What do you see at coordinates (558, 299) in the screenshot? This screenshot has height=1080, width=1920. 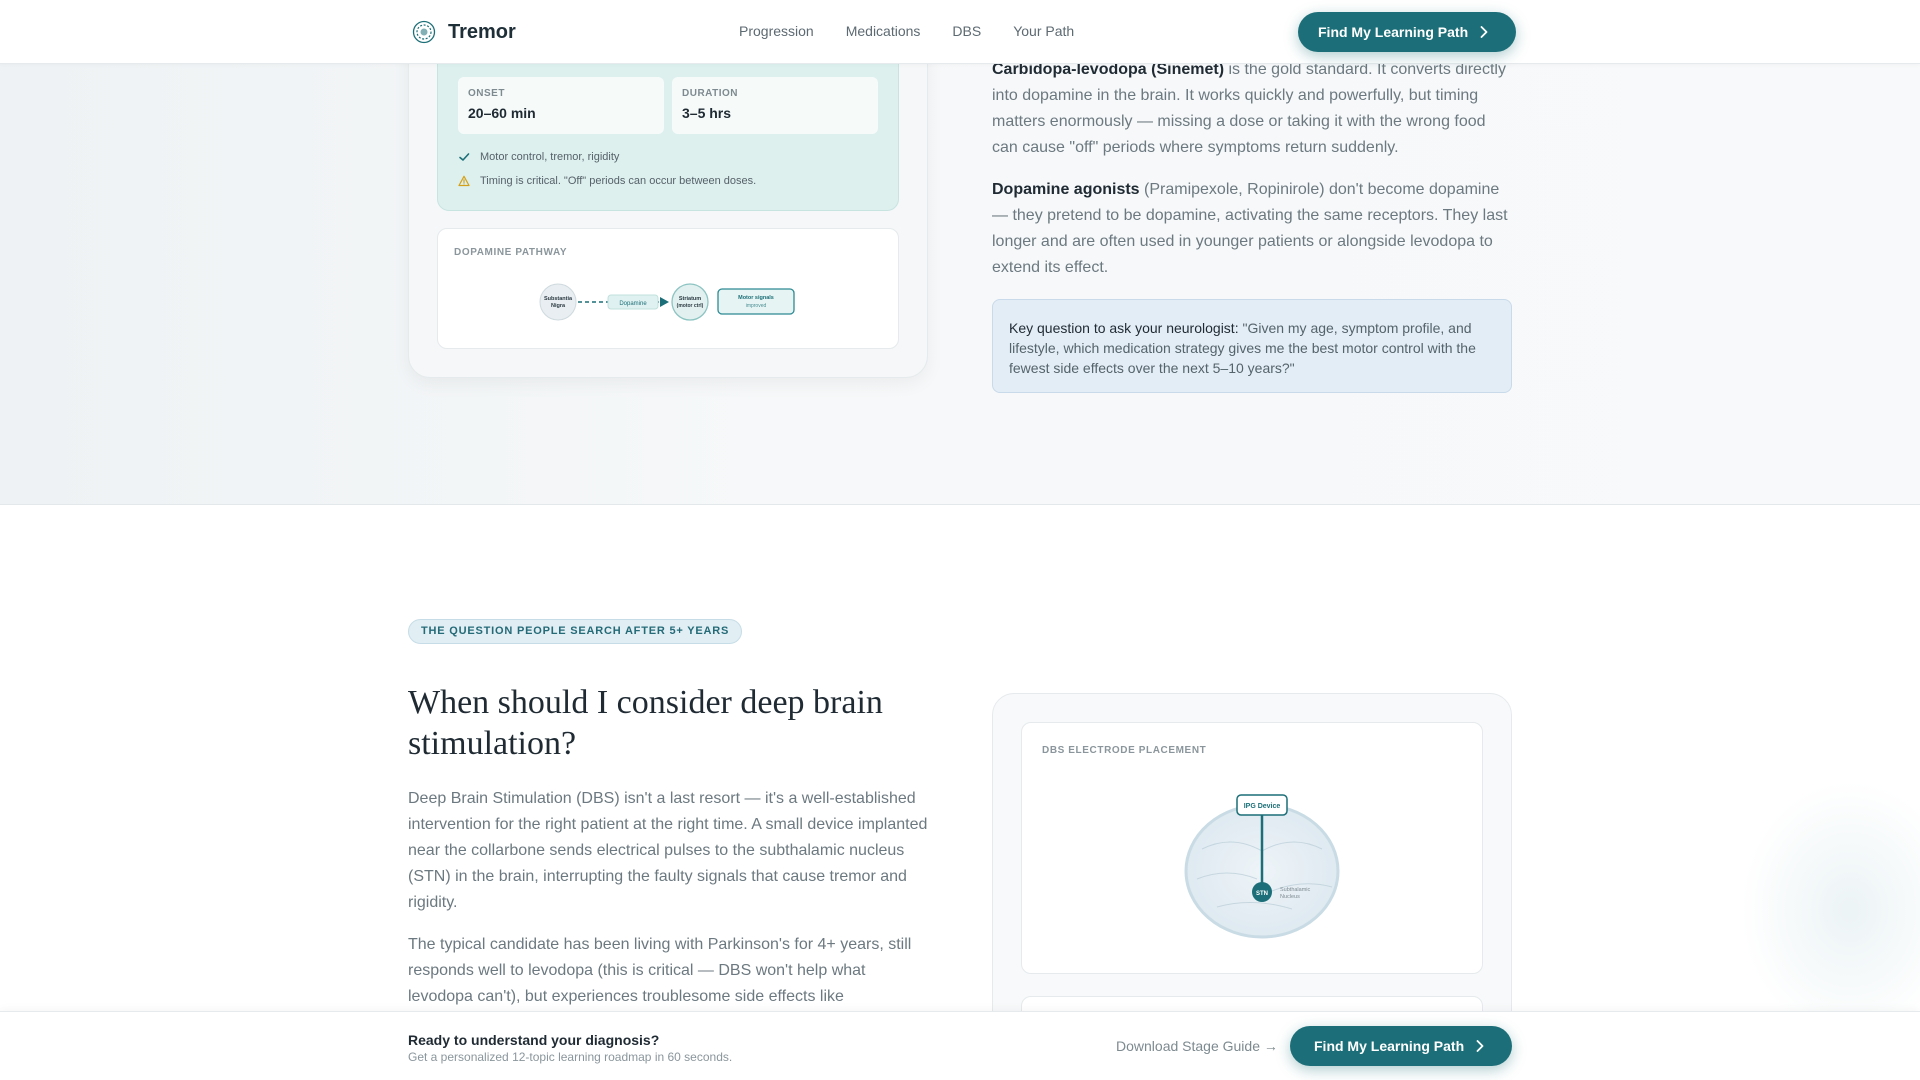 I see `node-substantia-nigra-line1: Substantia` at bounding box center [558, 299].